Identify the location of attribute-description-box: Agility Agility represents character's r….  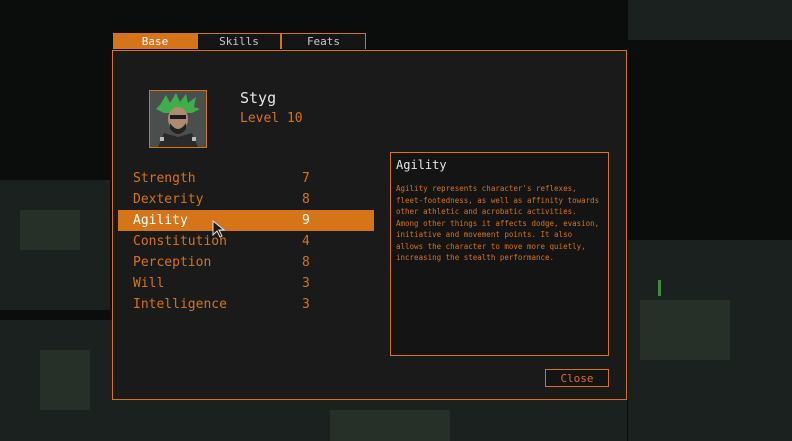
(499, 254).